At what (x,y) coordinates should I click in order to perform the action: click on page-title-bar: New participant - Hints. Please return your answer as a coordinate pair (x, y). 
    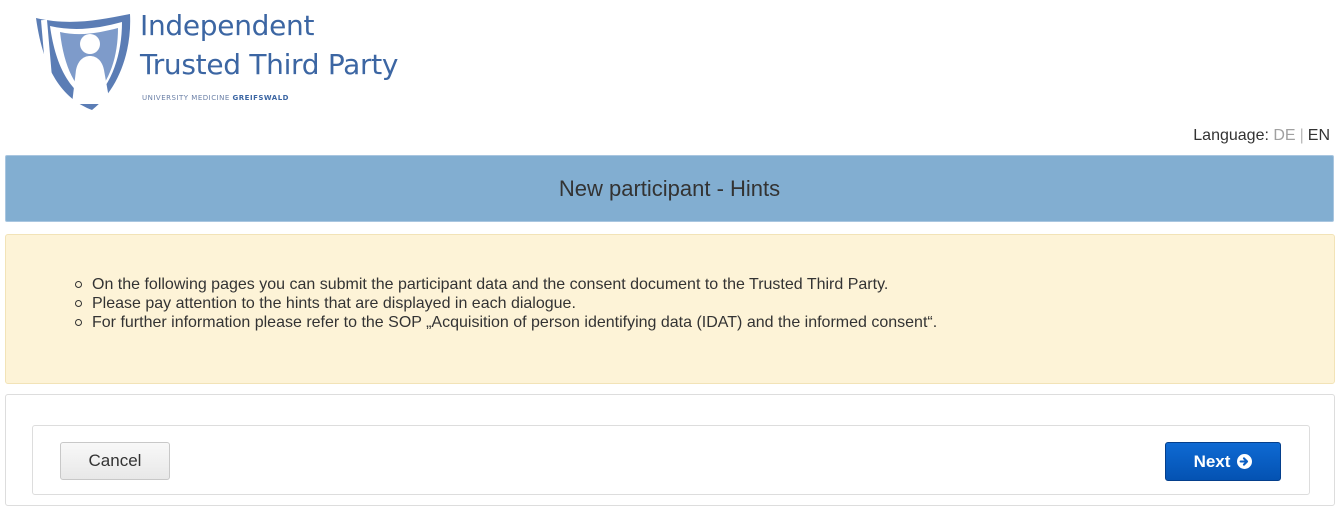
    Looking at the image, I should click on (669, 188).